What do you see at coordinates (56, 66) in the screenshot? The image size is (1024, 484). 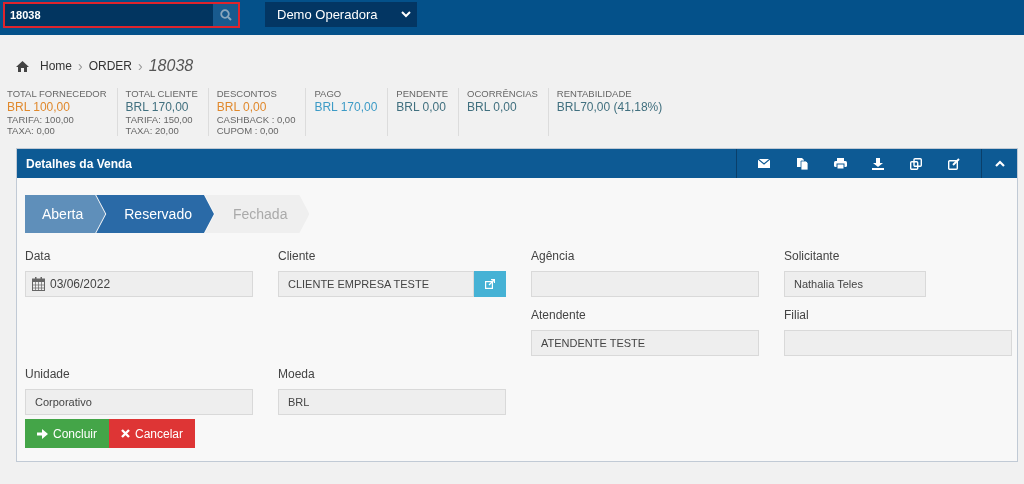 I see `breadcrumb-link: Home` at bounding box center [56, 66].